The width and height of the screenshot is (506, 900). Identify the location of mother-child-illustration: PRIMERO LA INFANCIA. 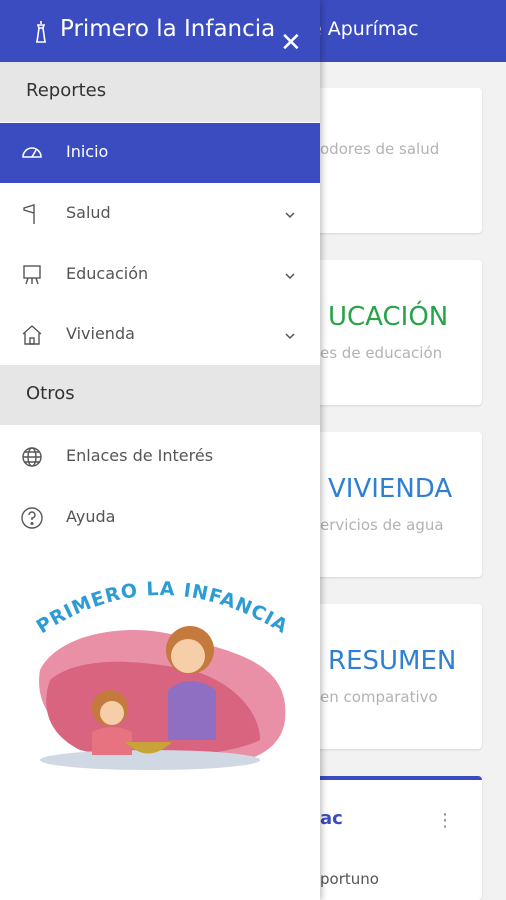
(162, 674).